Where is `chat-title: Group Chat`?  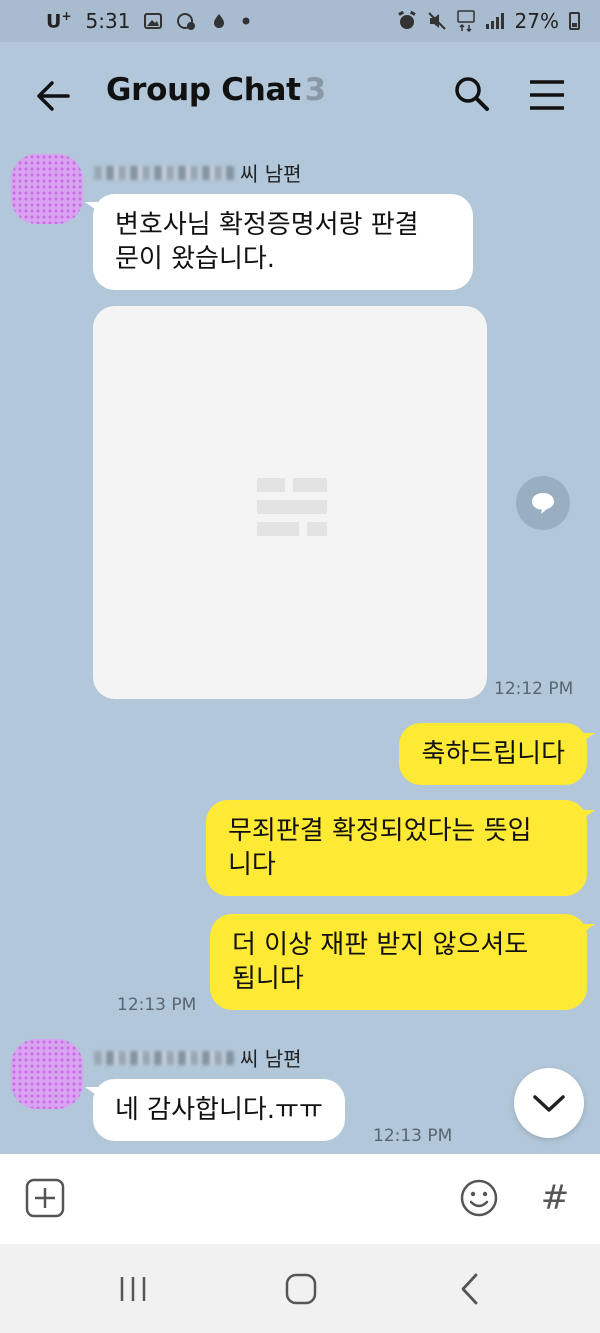
chat-title: Group Chat is located at coordinates (203, 90).